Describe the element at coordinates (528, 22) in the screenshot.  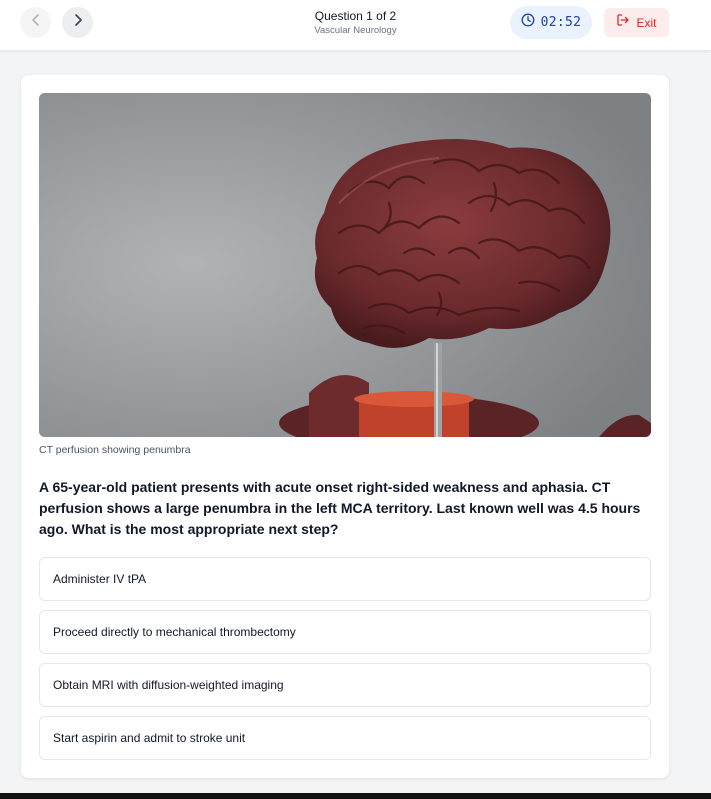
I see `clock-icon` at that location.